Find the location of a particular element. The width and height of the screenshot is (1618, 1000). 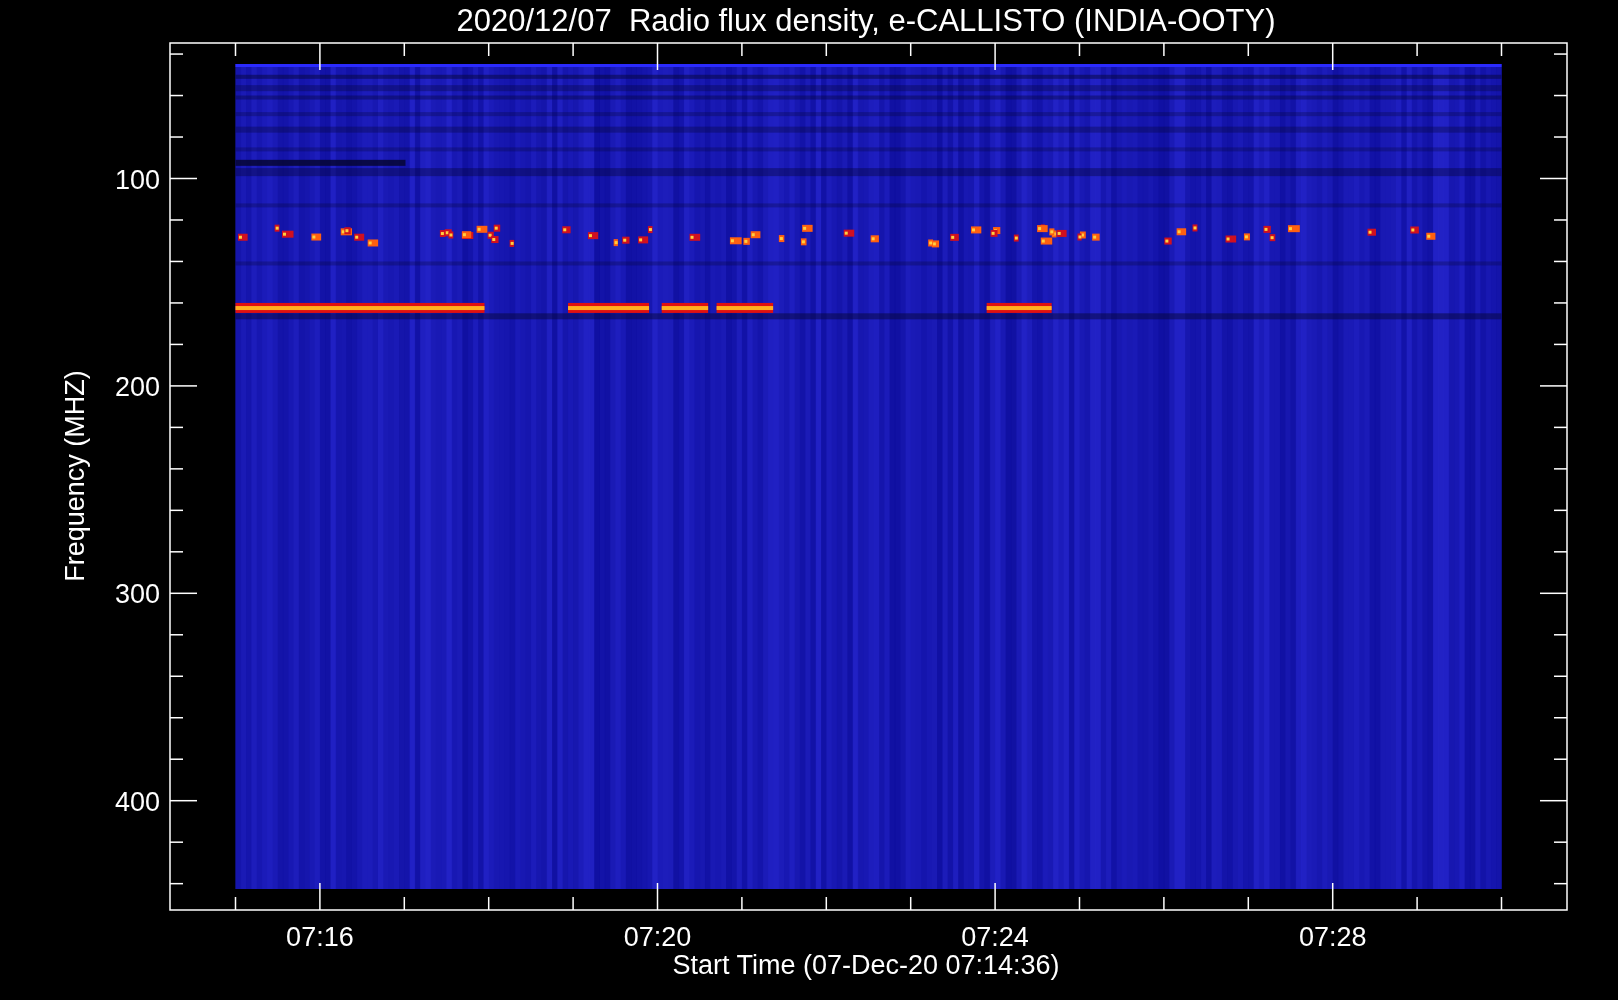

tick-label: 200 is located at coordinates (137, 386).